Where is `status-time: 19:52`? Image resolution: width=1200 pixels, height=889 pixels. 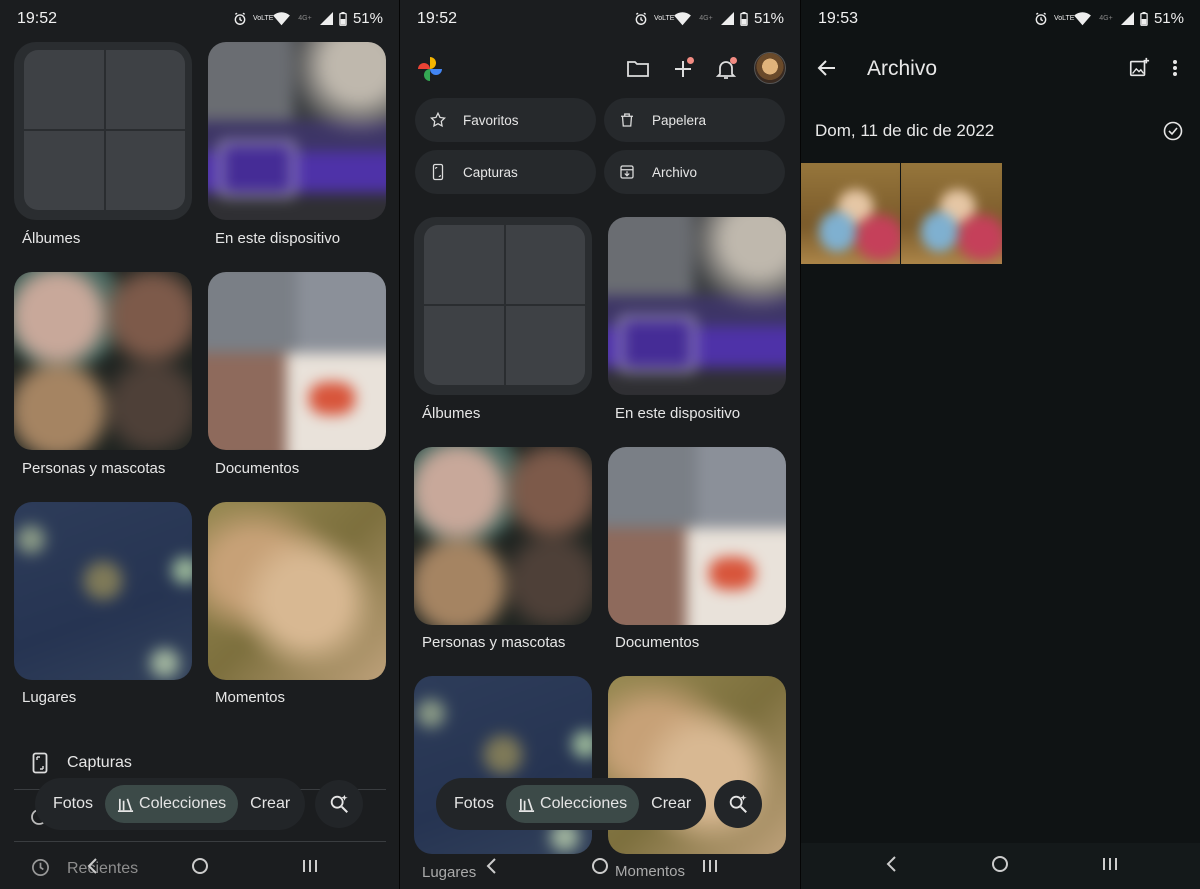
status-time: 19:52 is located at coordinates (437, 18).